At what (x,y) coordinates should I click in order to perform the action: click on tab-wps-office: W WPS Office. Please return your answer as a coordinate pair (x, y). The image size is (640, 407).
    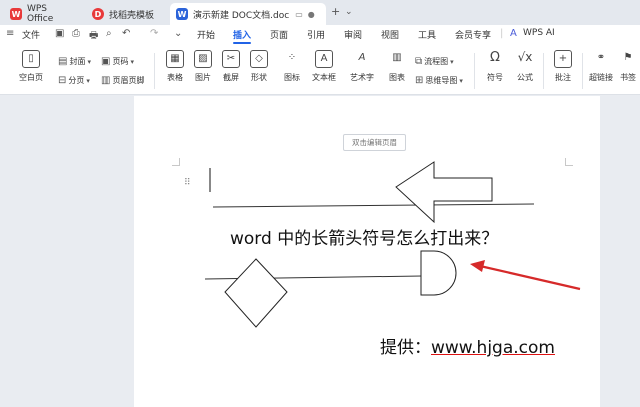
    Looking at the image, I should click on (43, 14).